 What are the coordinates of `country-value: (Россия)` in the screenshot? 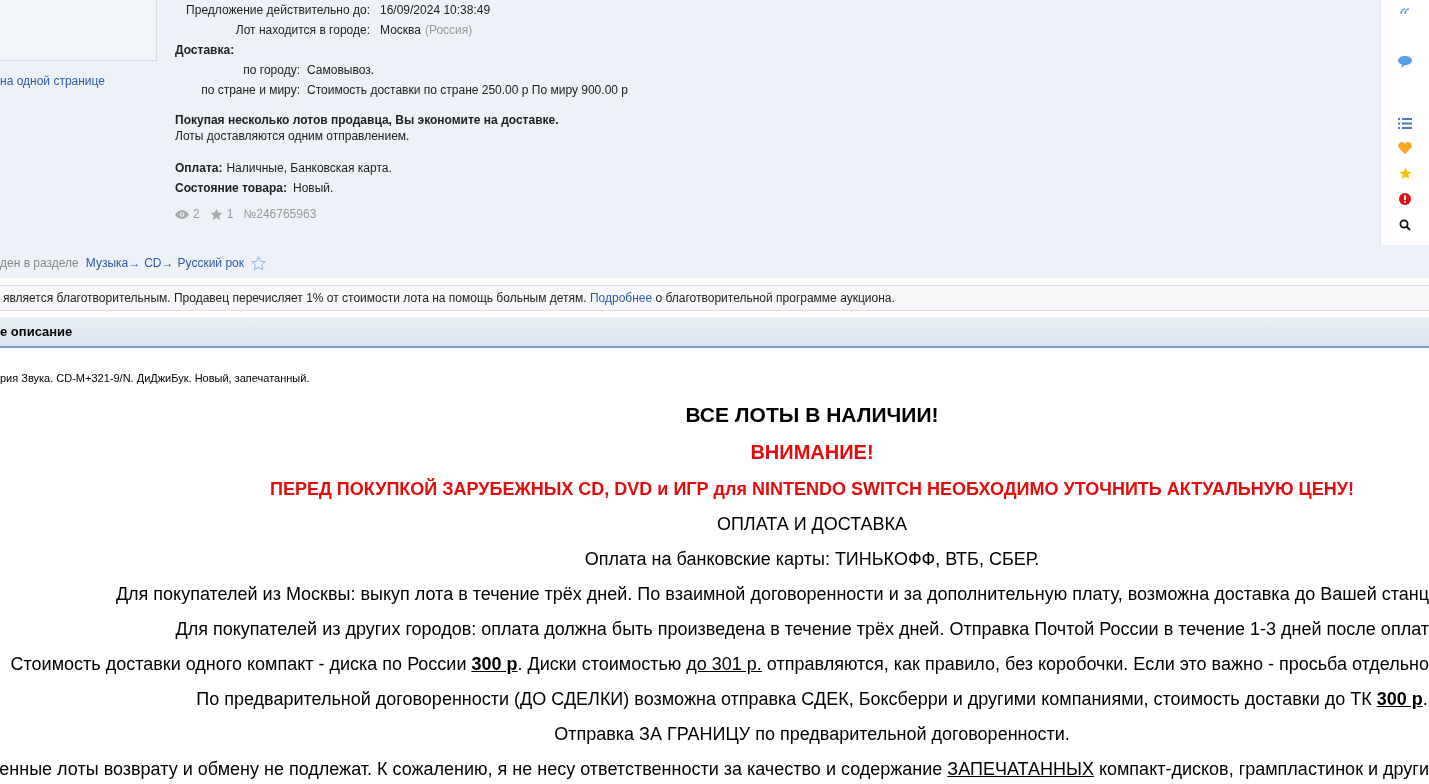 It's located at (448, 30).